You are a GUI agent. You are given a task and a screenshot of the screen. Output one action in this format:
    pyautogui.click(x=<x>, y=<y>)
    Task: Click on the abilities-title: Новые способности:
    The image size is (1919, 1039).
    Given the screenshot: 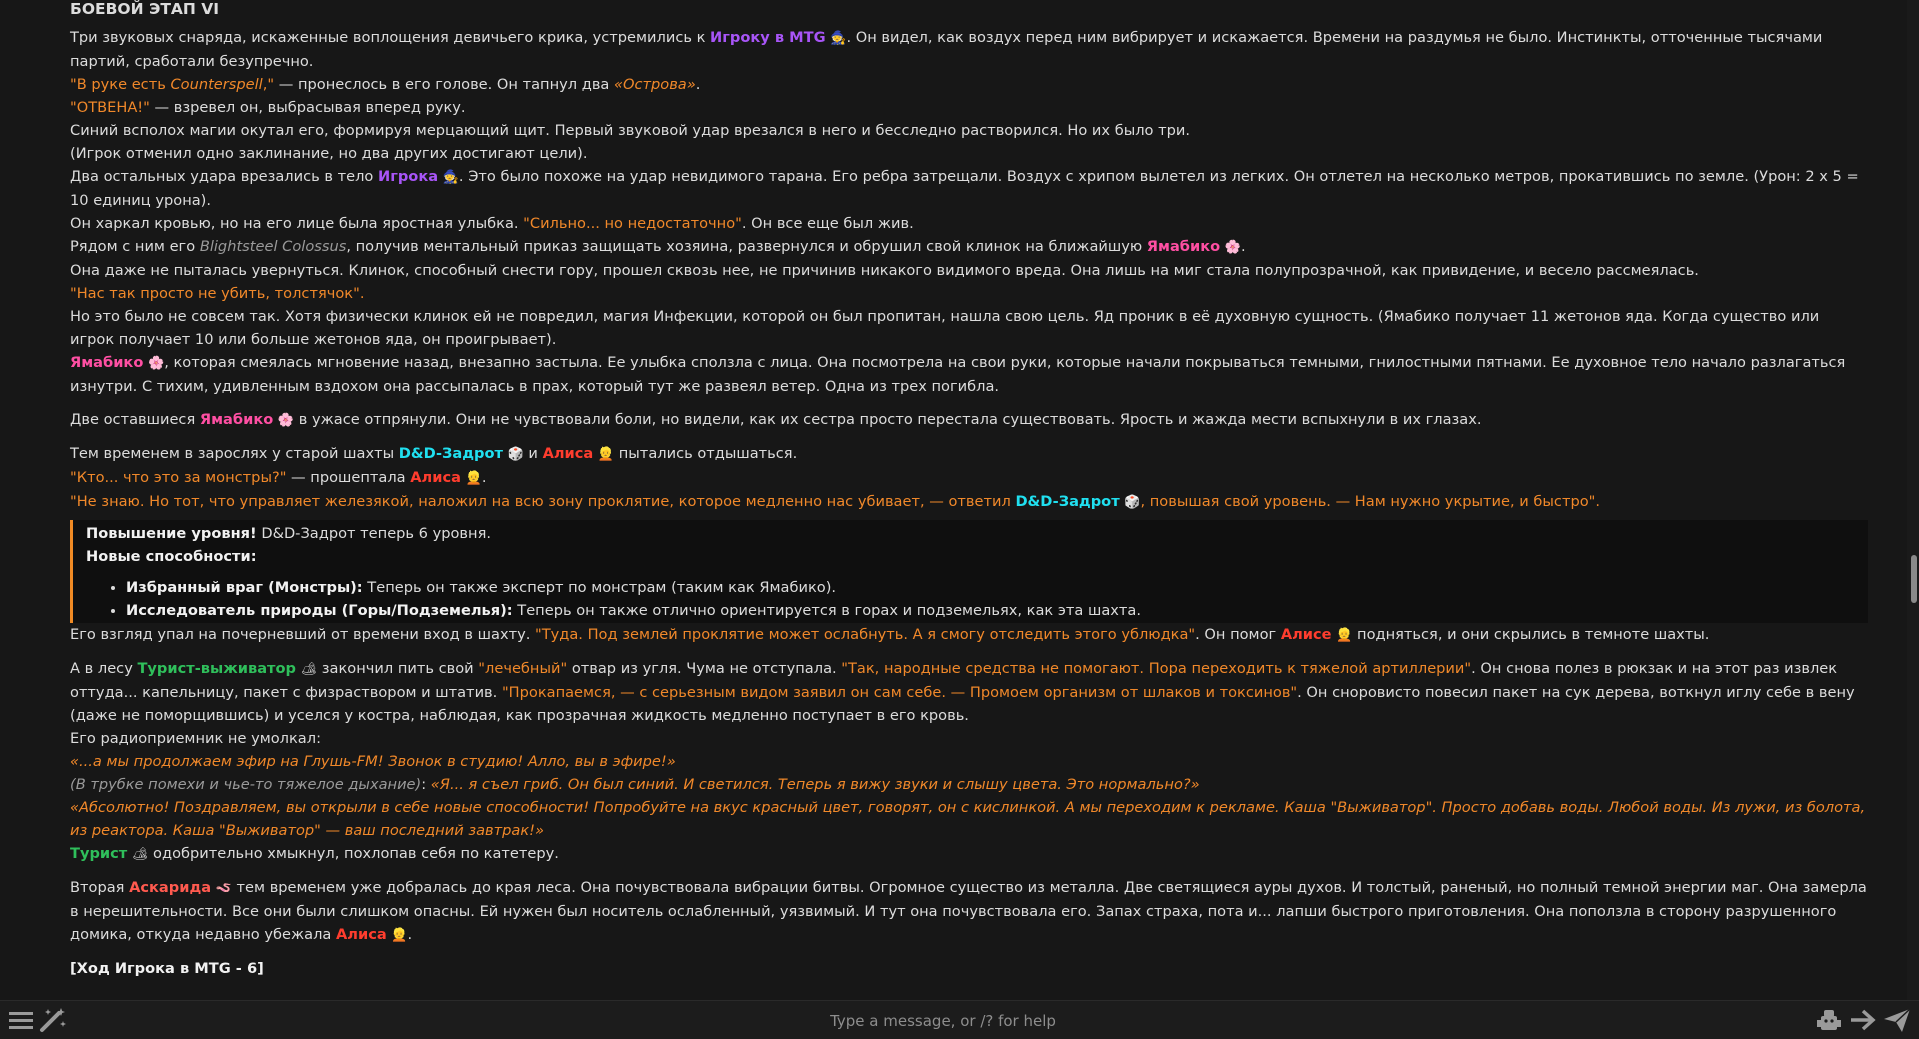 What is the action you would take?
    pyautogui.click(x=171, y=556)
    